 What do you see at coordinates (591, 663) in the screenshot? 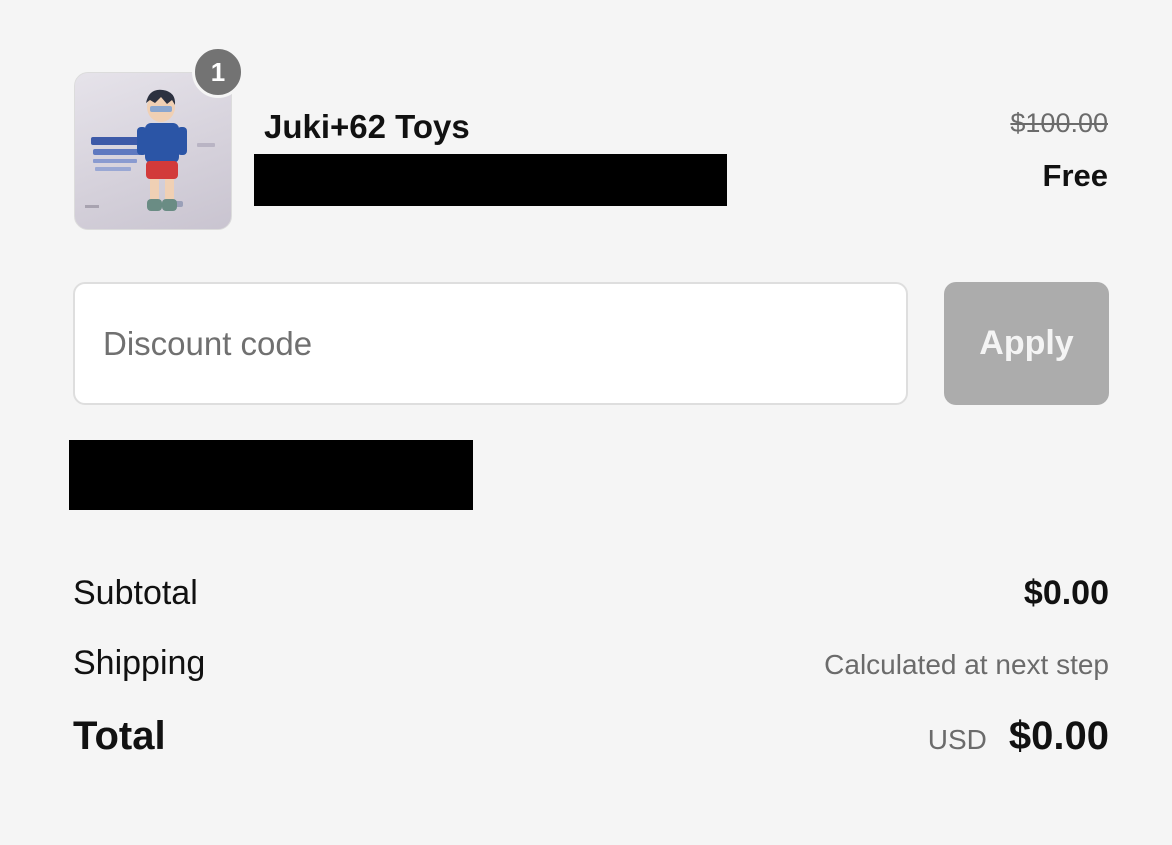
I see `shipping-row: Shipping Calculated at next step` at bounding box center [591, 663].